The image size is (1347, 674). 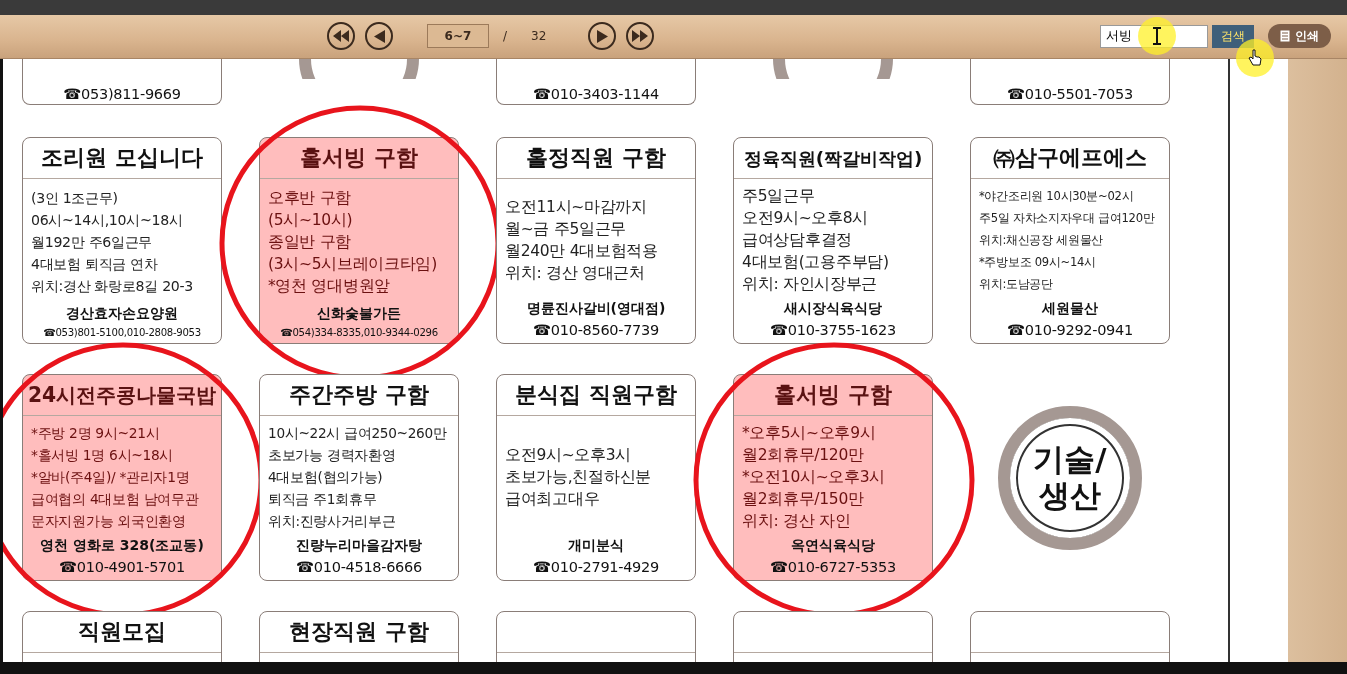 What do you see at coordinates (797, 240) in the screenshot?
I see `card-text: 급여상담후결정` at bounding box center [797, 240].